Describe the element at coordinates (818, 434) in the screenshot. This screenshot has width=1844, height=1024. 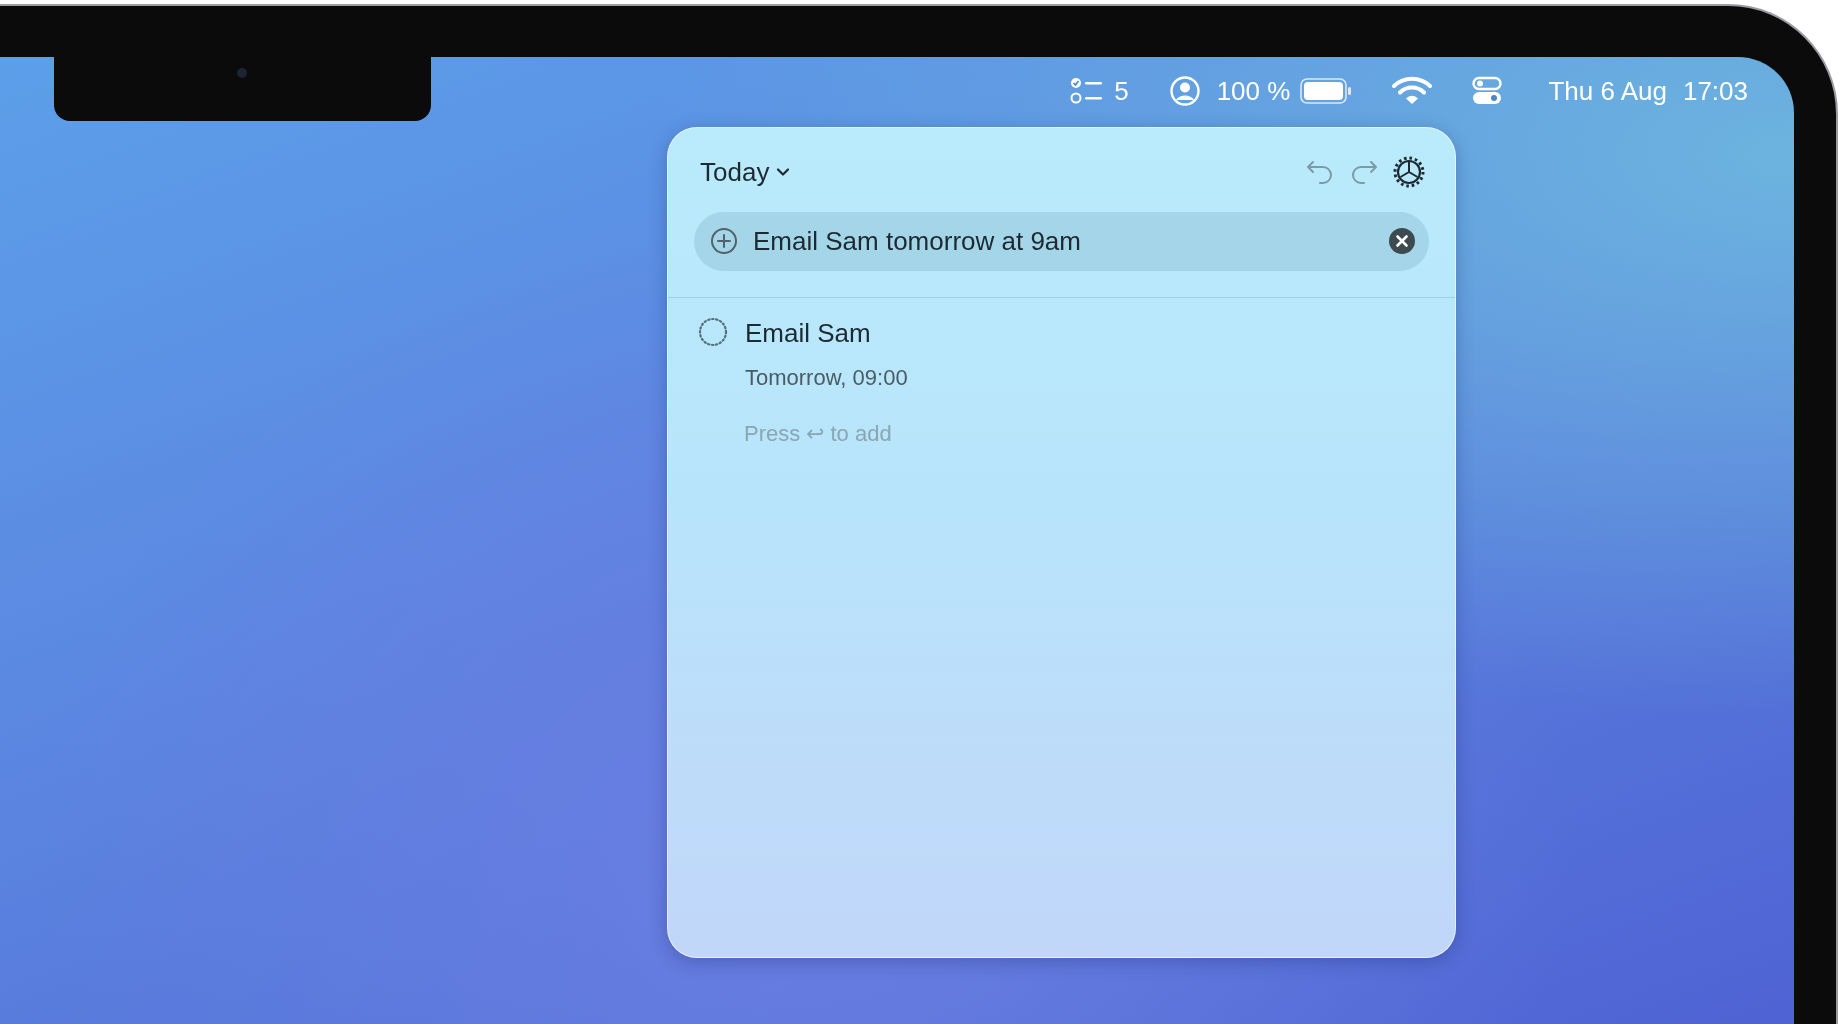
I see `add-hint: Press ↩ to add` at that location.